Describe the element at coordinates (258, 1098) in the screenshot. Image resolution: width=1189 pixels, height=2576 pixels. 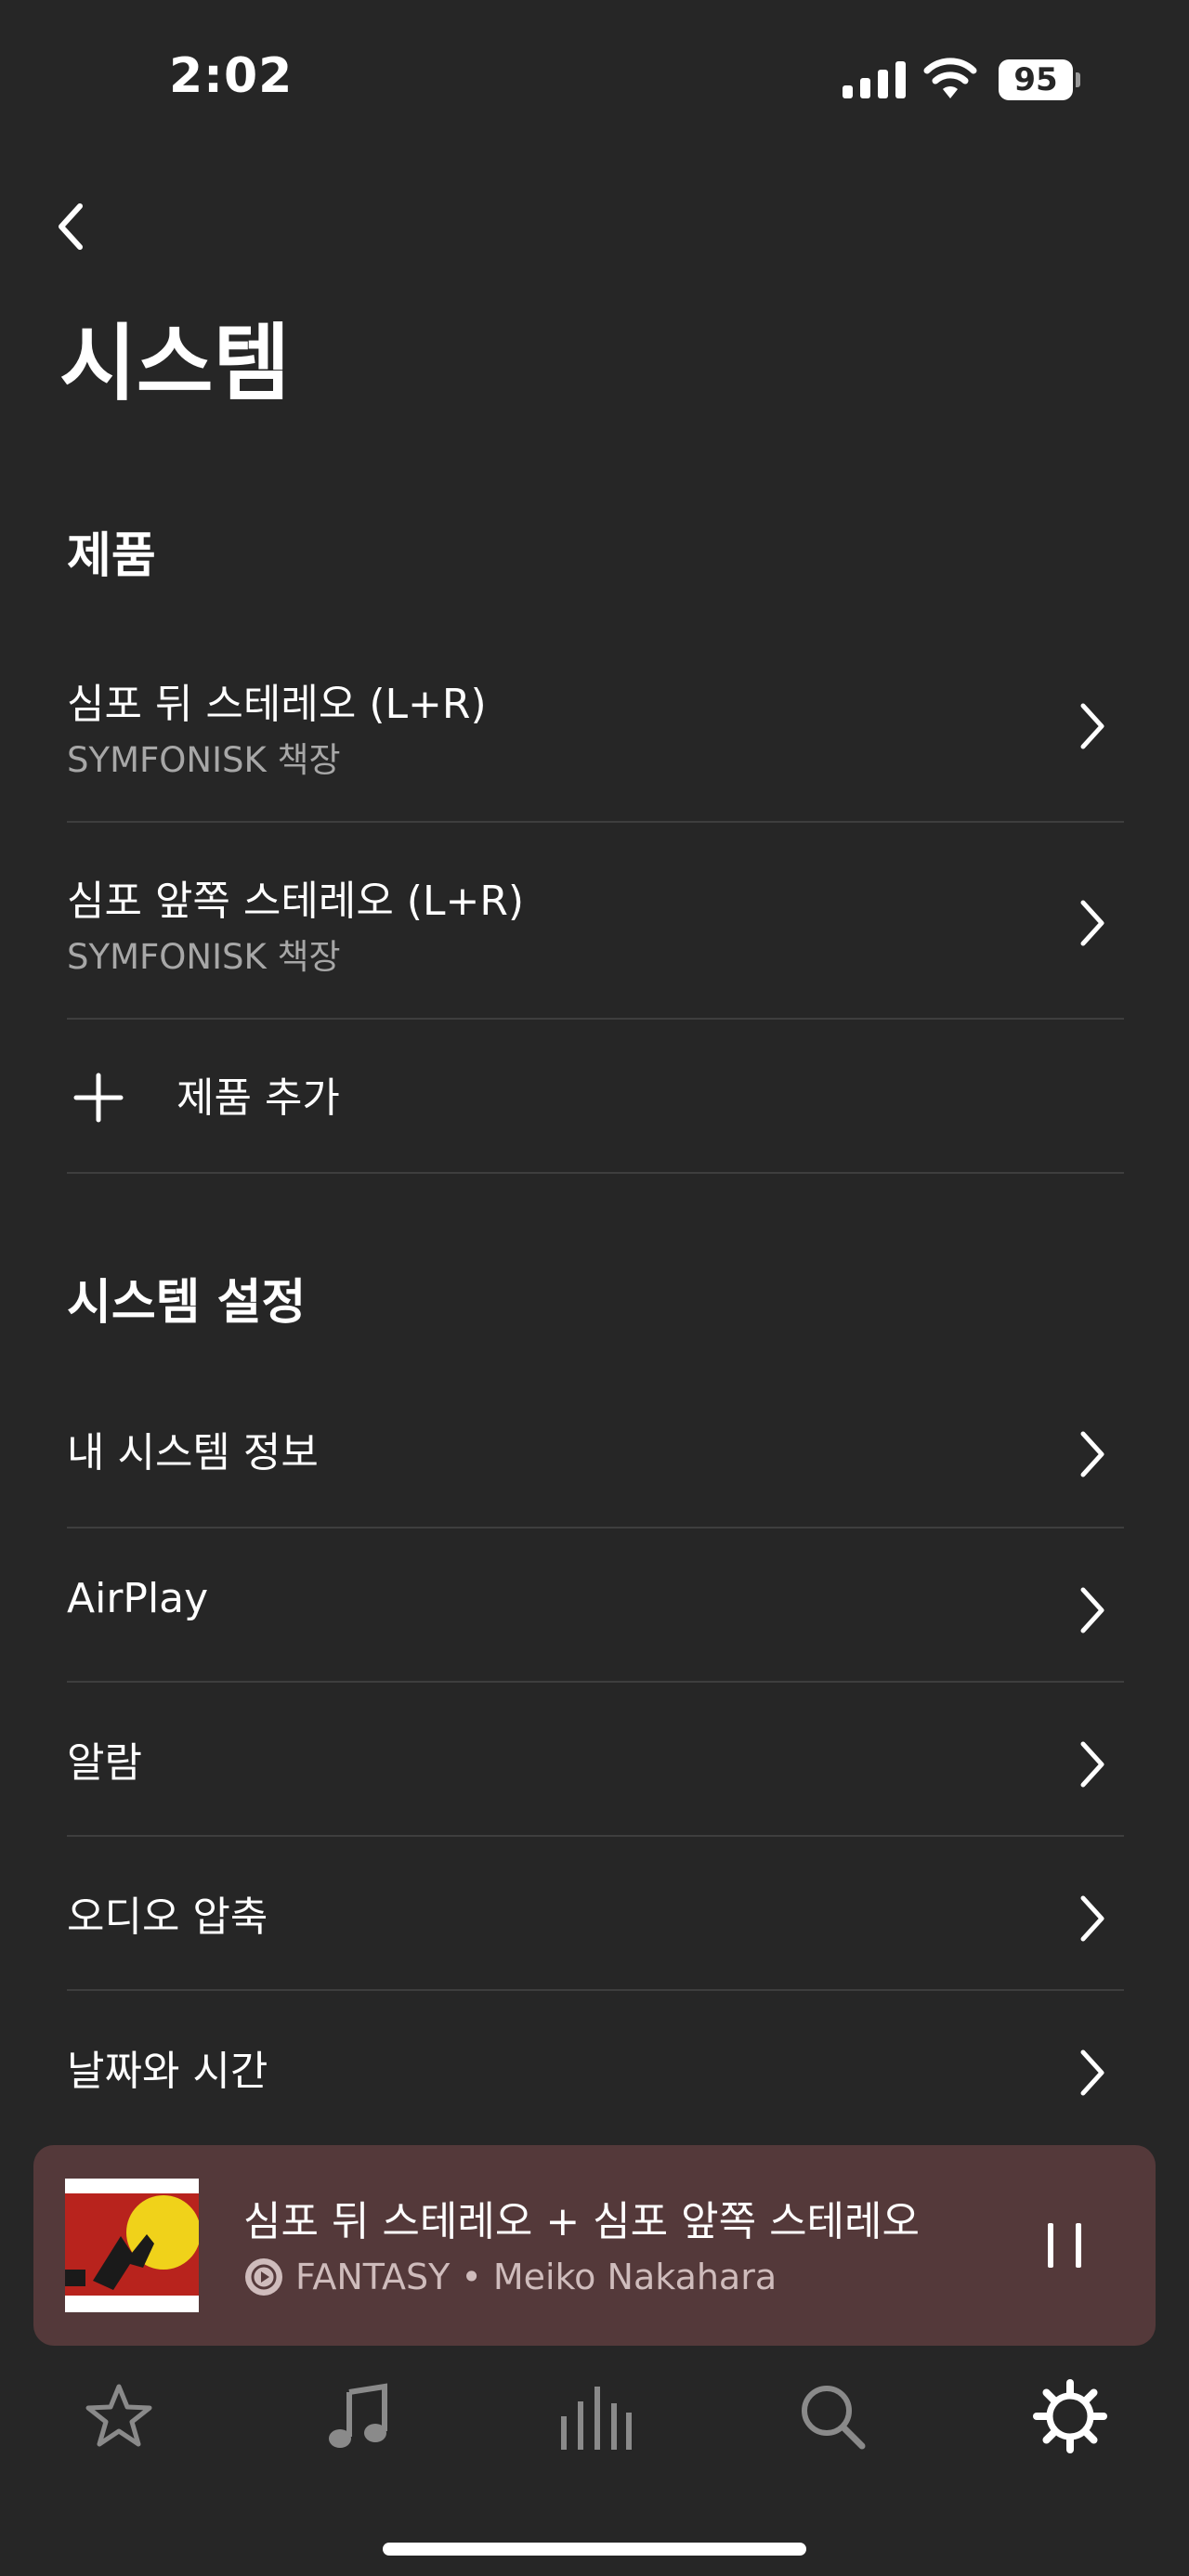
I see `add-product-label: 제품 추가` at that location.